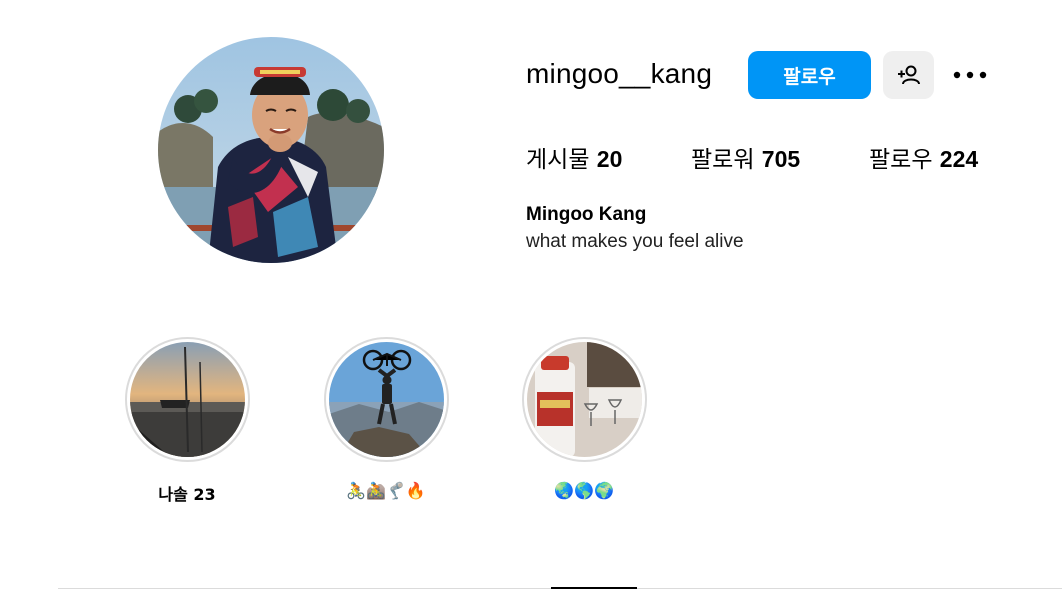  I want to click on active-tab-indicator, so click(594, 588).